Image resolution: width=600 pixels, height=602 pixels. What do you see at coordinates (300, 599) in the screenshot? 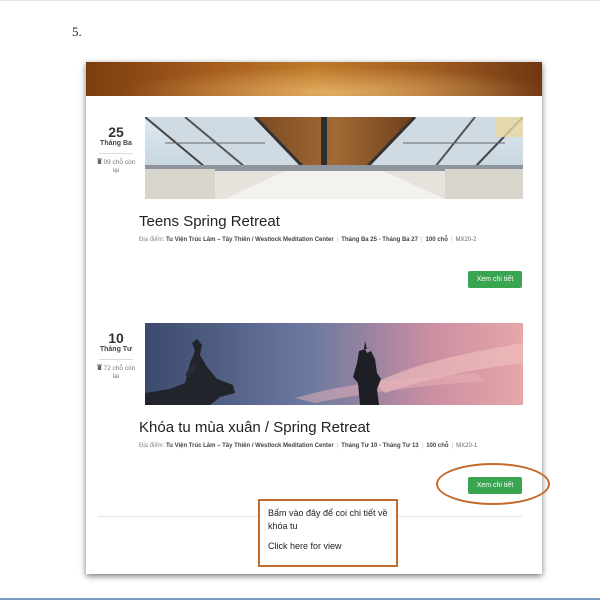
I see `bottom-divider` at bounding box center [300, 599].